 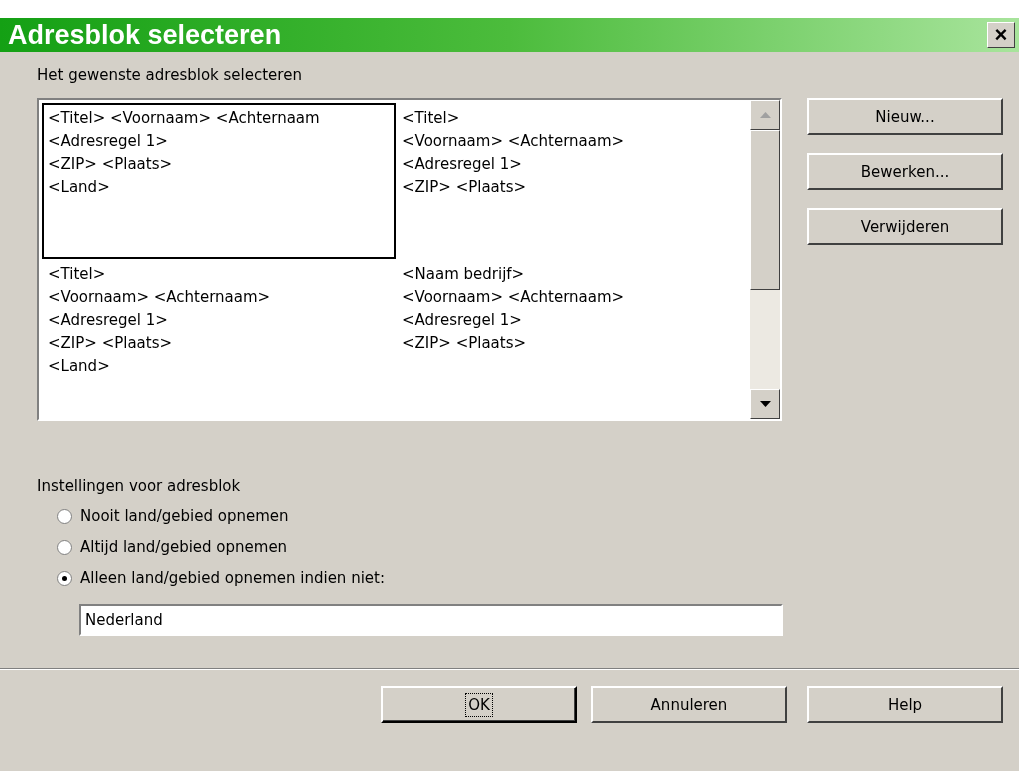 I want to click on address-block-option: <Titel> <Voornaam> <Achternaam> <Adresregel 1> <ZIP> <Plaats> <Land>, so click(x=219, y=339).